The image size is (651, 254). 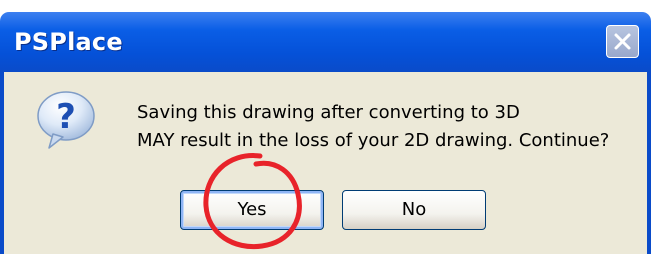 I want to click on question-icon: ?, so click(x=66, y=121).